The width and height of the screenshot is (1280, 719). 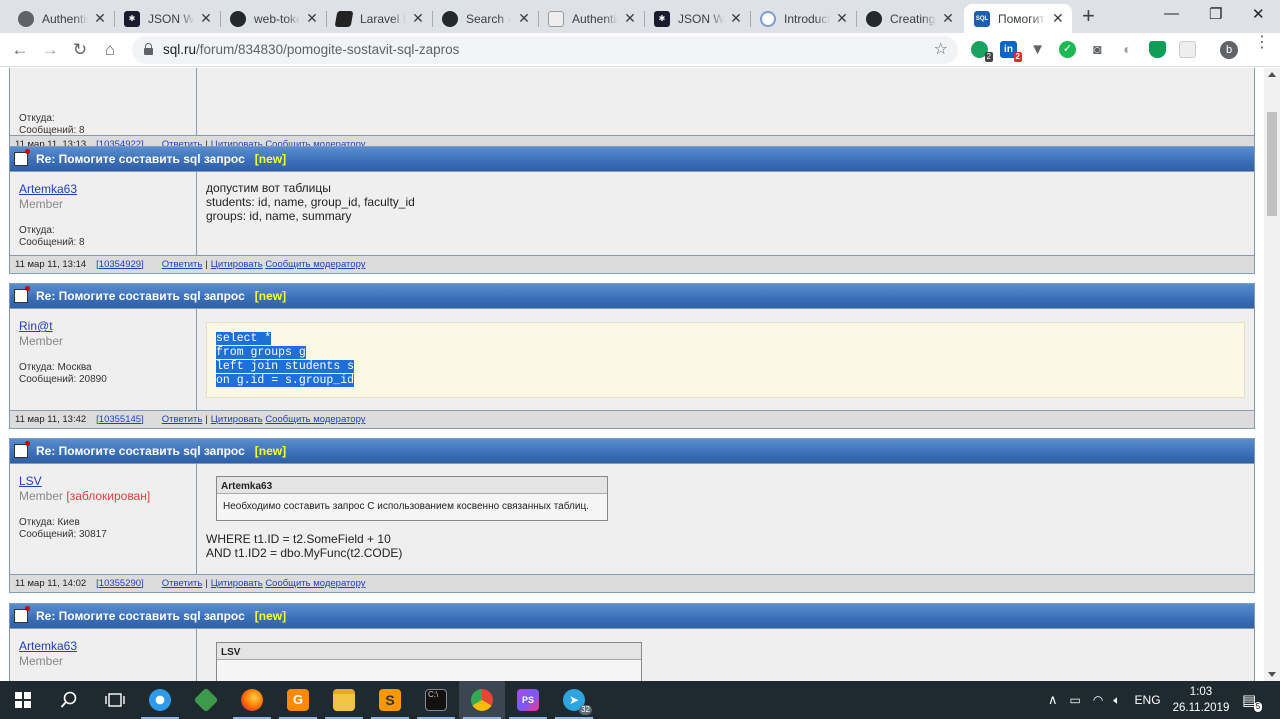 I want to click on post-permalink: 10355290, so click(x=120, y=583).